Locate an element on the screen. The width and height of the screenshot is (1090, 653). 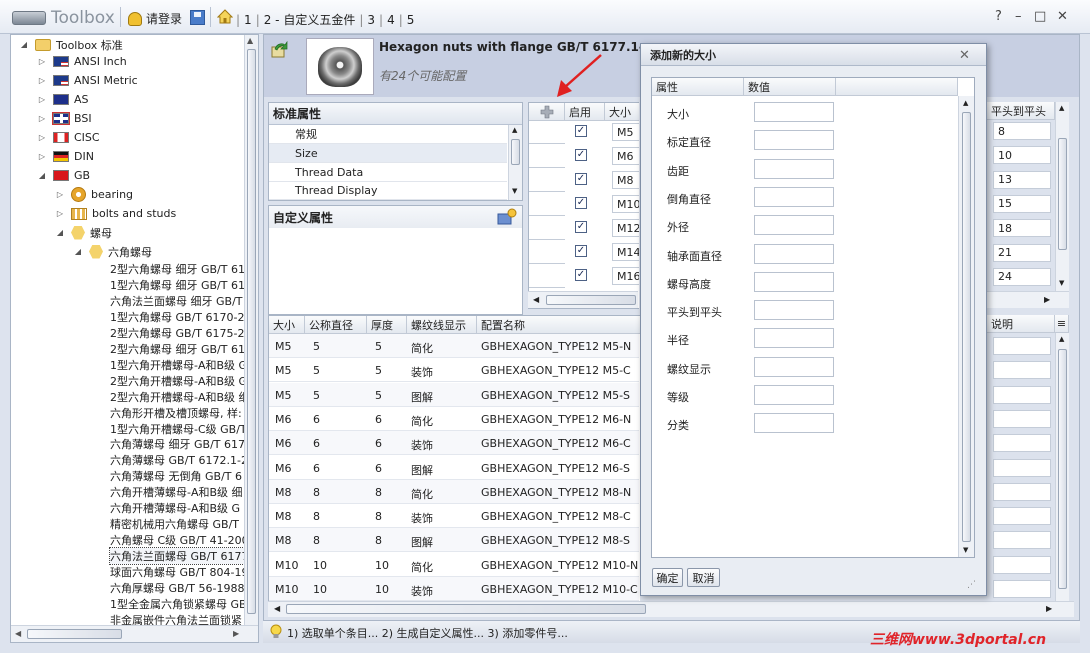
tree-item-standard: ▷ CISC is located at coordinates (68, 137).